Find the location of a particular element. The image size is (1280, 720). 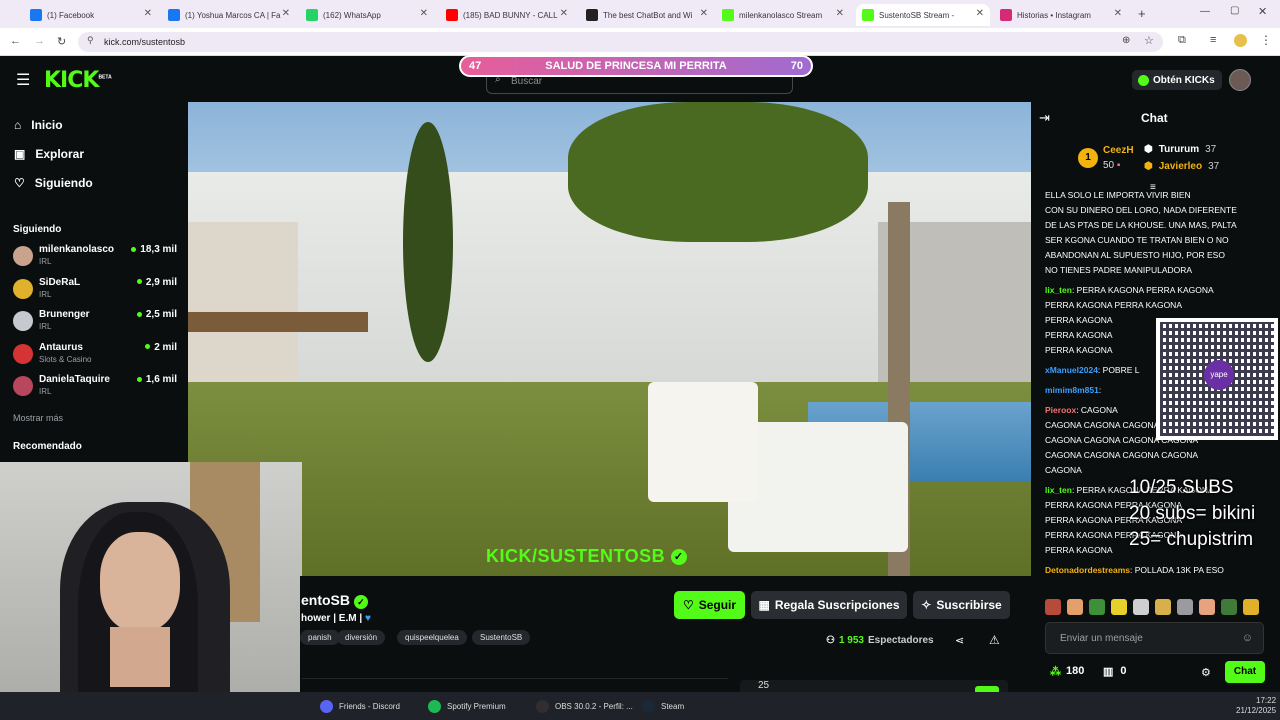

channel-viewers: 2,9 mil is located at coordinates (157, 282).